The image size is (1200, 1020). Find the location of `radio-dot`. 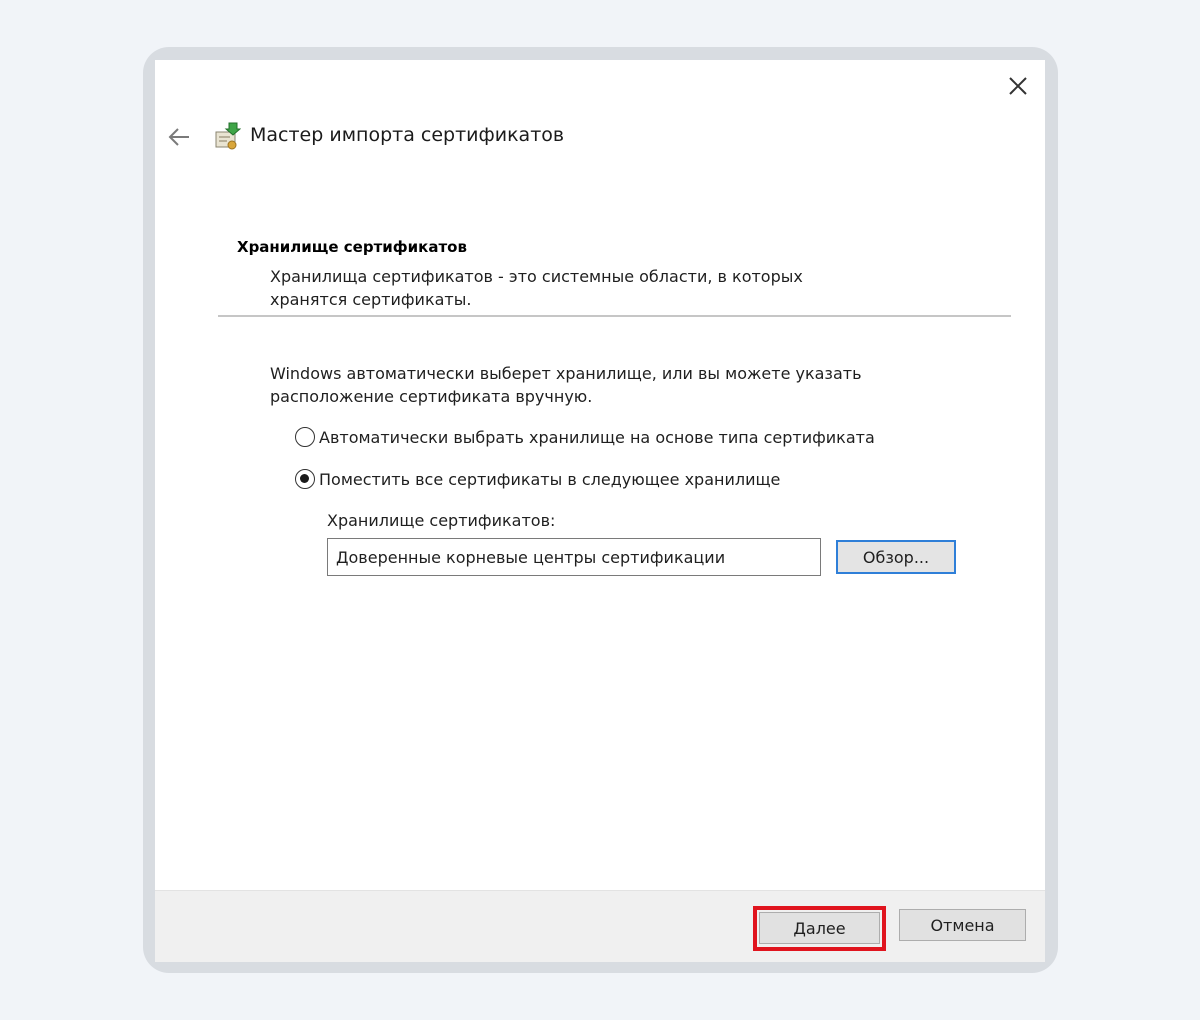

radio-dot is located at coordinates (304, 478).